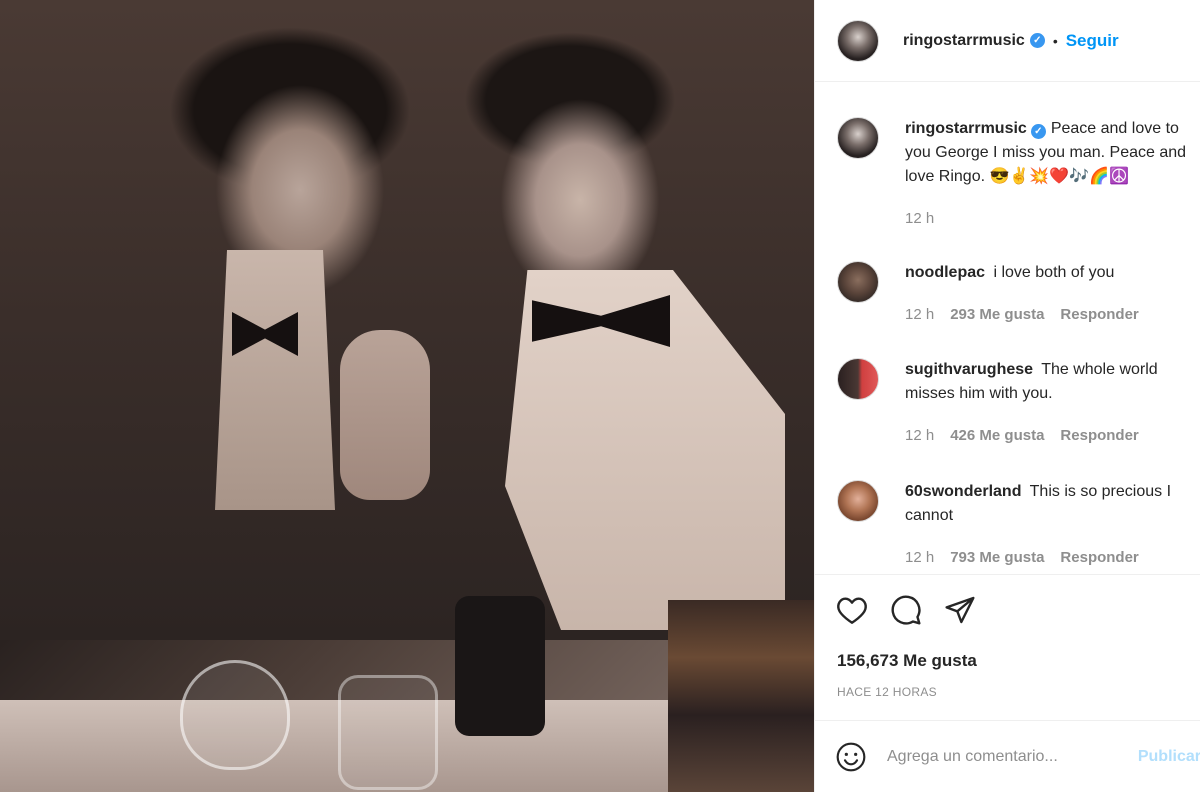  Describe the element at coordinates (945, 272) in the screenshot. I see `comment-username: noodlepac` at that location.